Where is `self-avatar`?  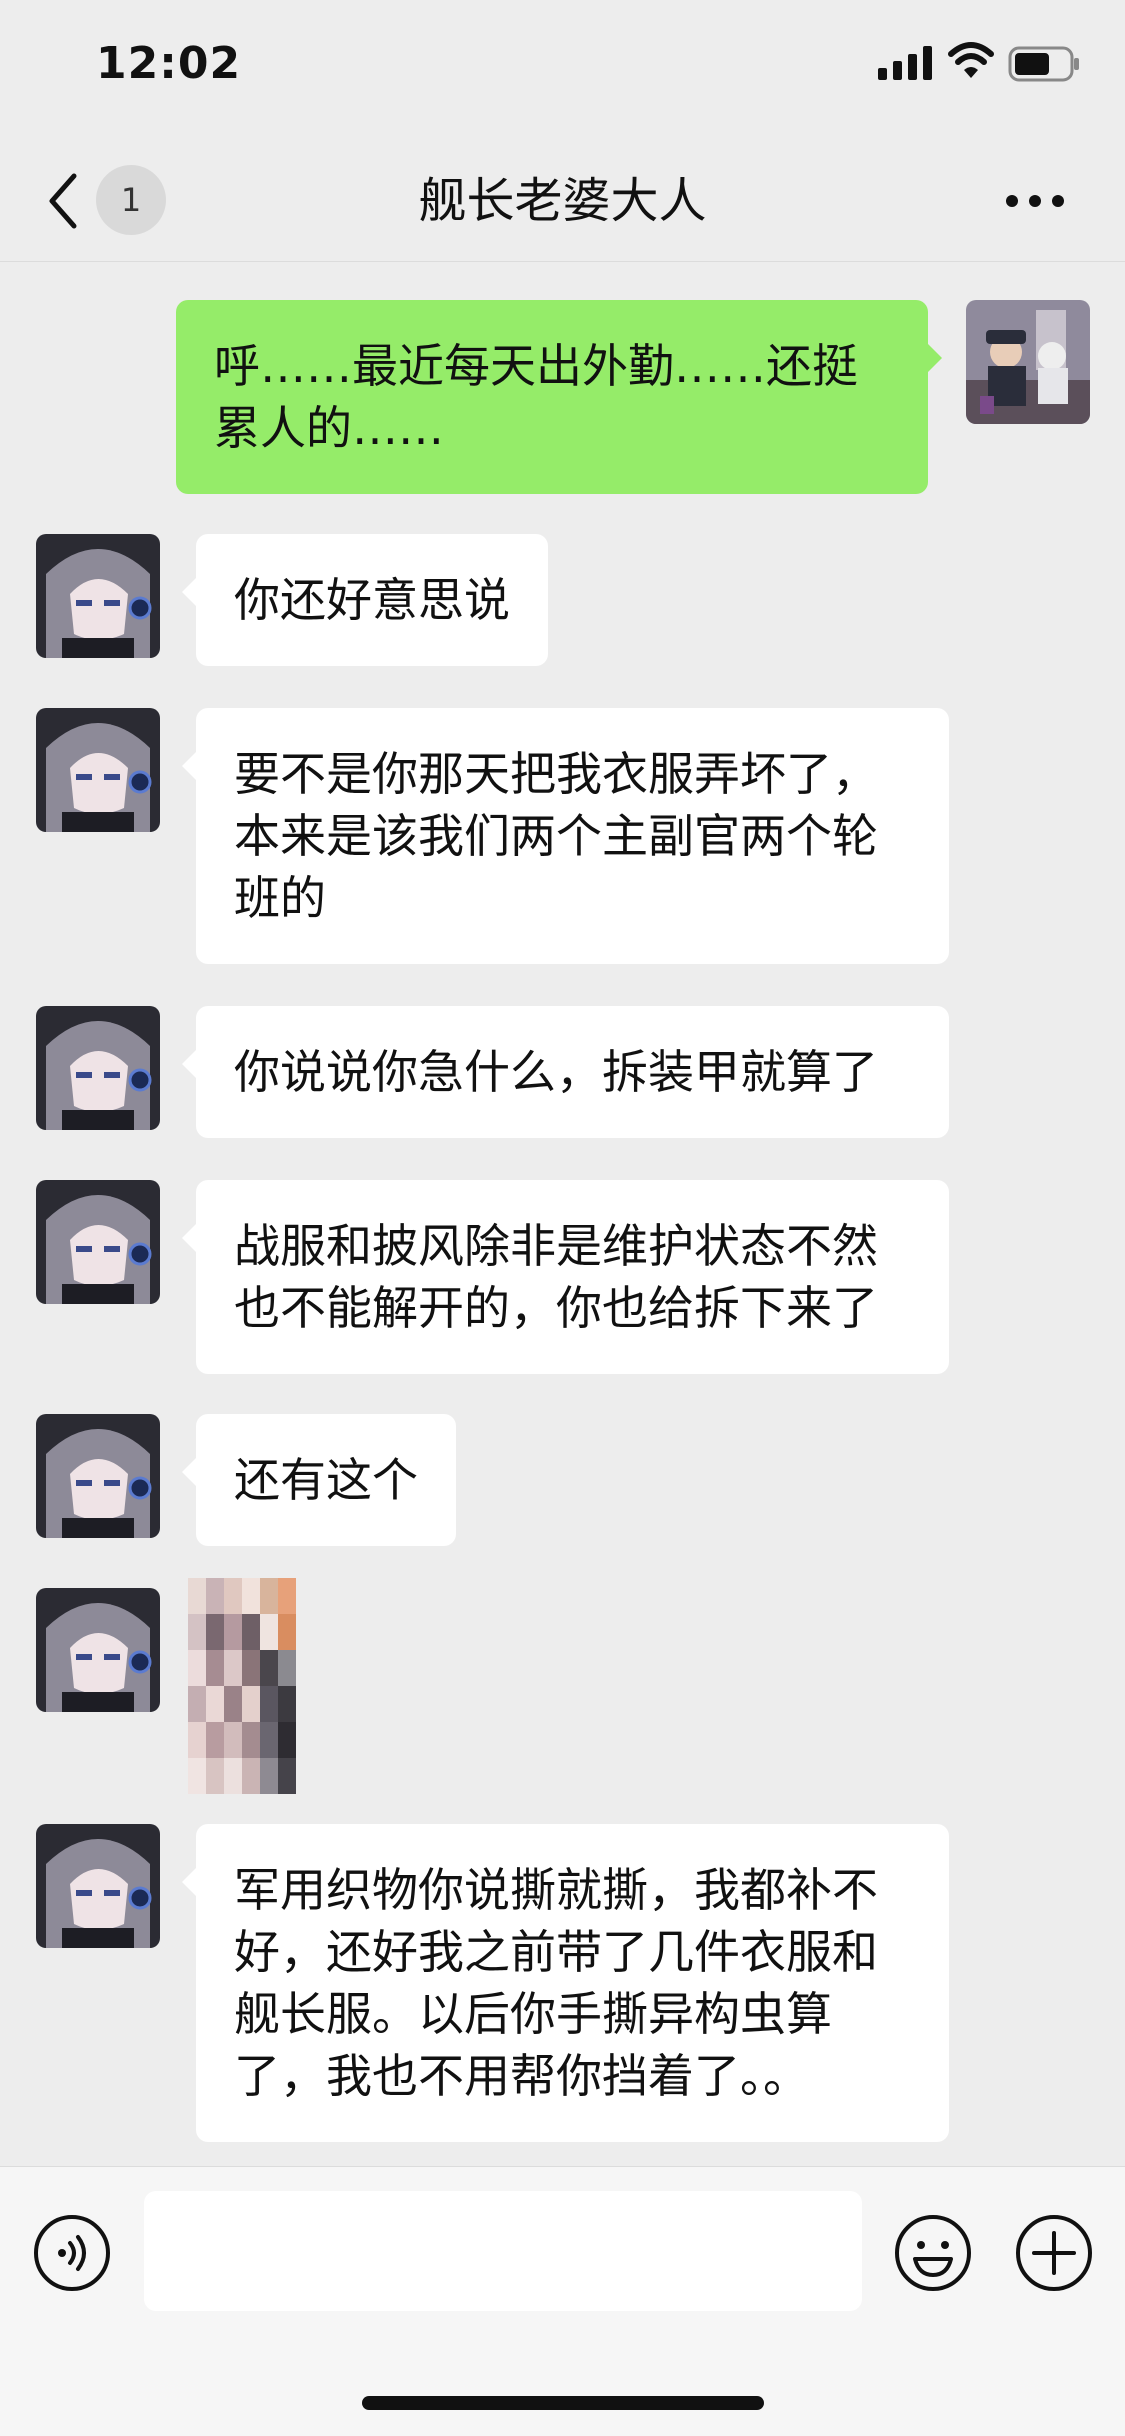 self-avatar is located at coordinates (1028, 362).